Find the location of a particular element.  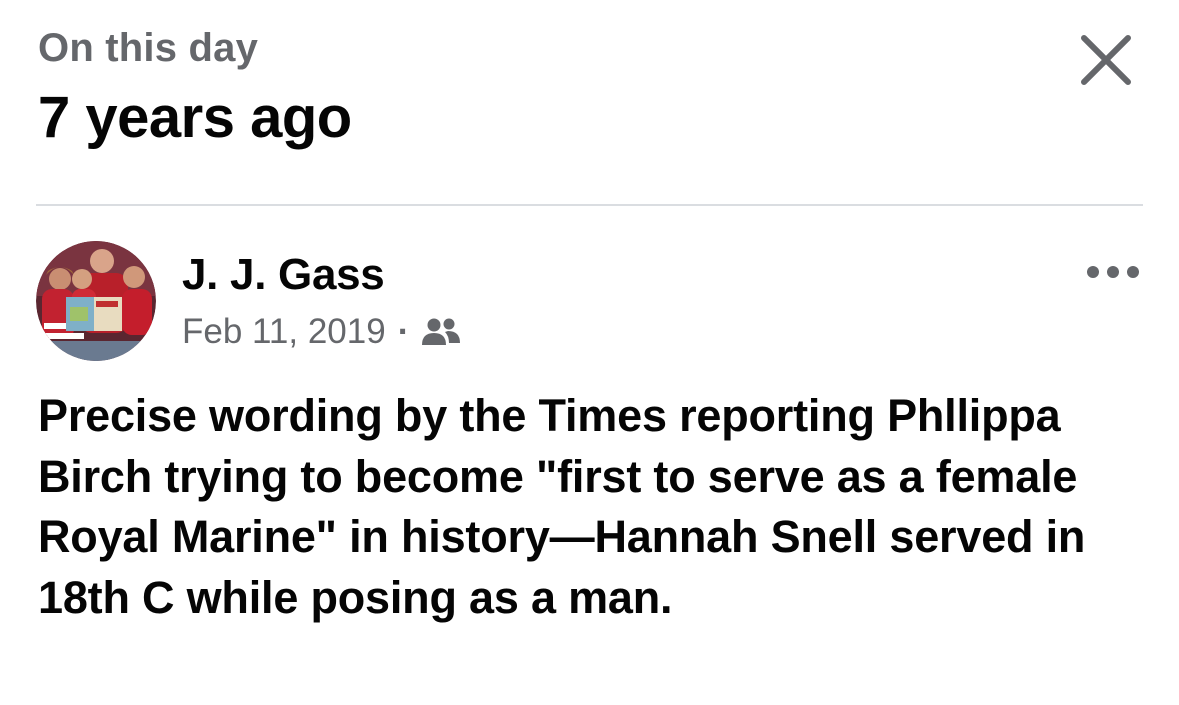

close-button is located at coordinates (1106, 60).